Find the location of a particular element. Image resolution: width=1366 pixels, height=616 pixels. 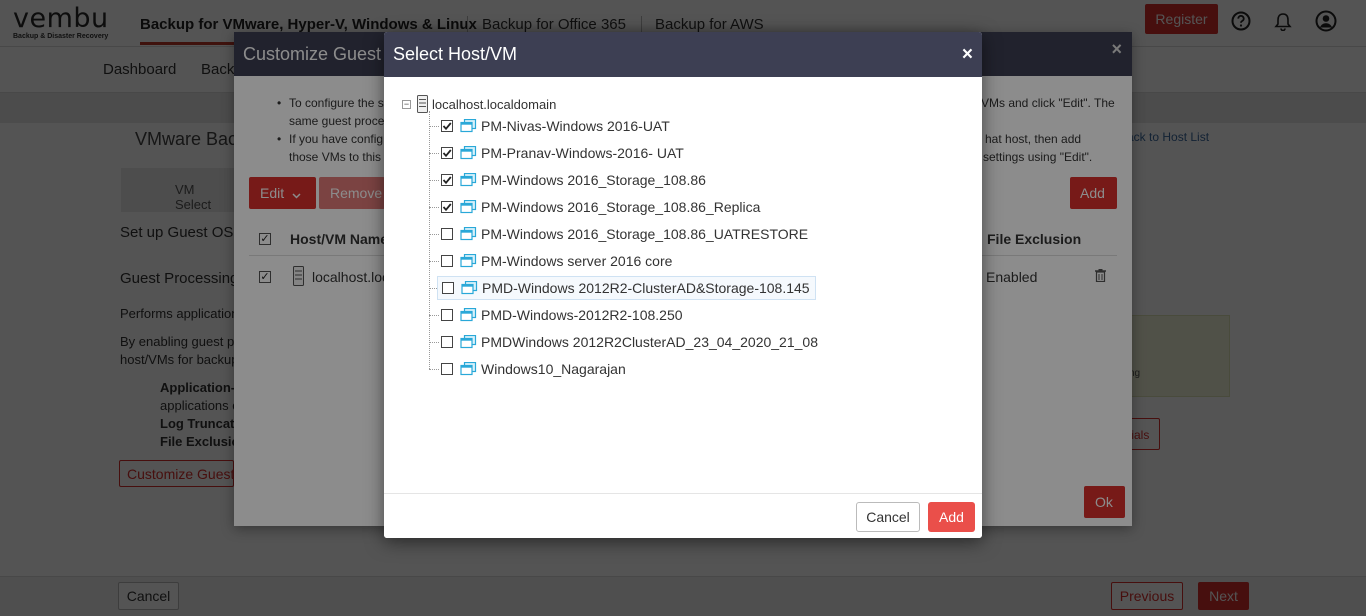

select-host-vm-footer: Cancel Add is located at coordinates (683, 515).